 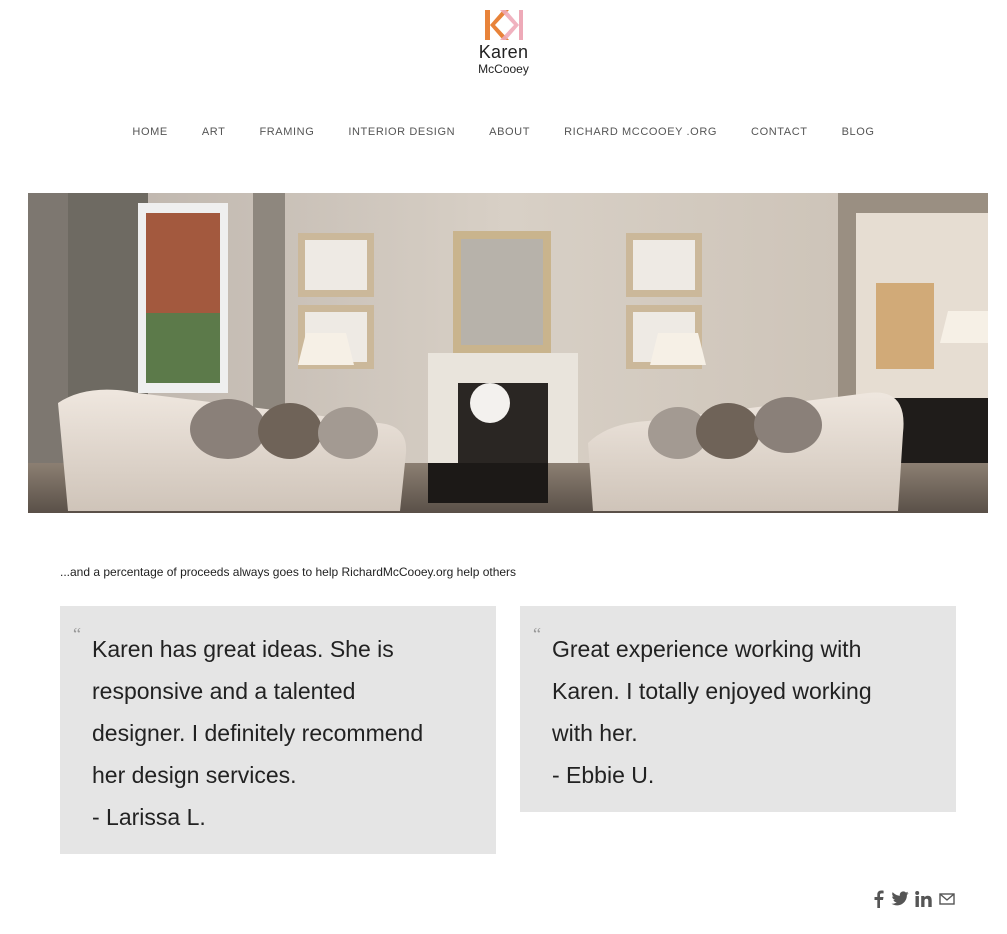 What do you see at coordinates (503, 52) in the screenshot?
I see `logo-name: Karen` at bounding box center [503, 52].